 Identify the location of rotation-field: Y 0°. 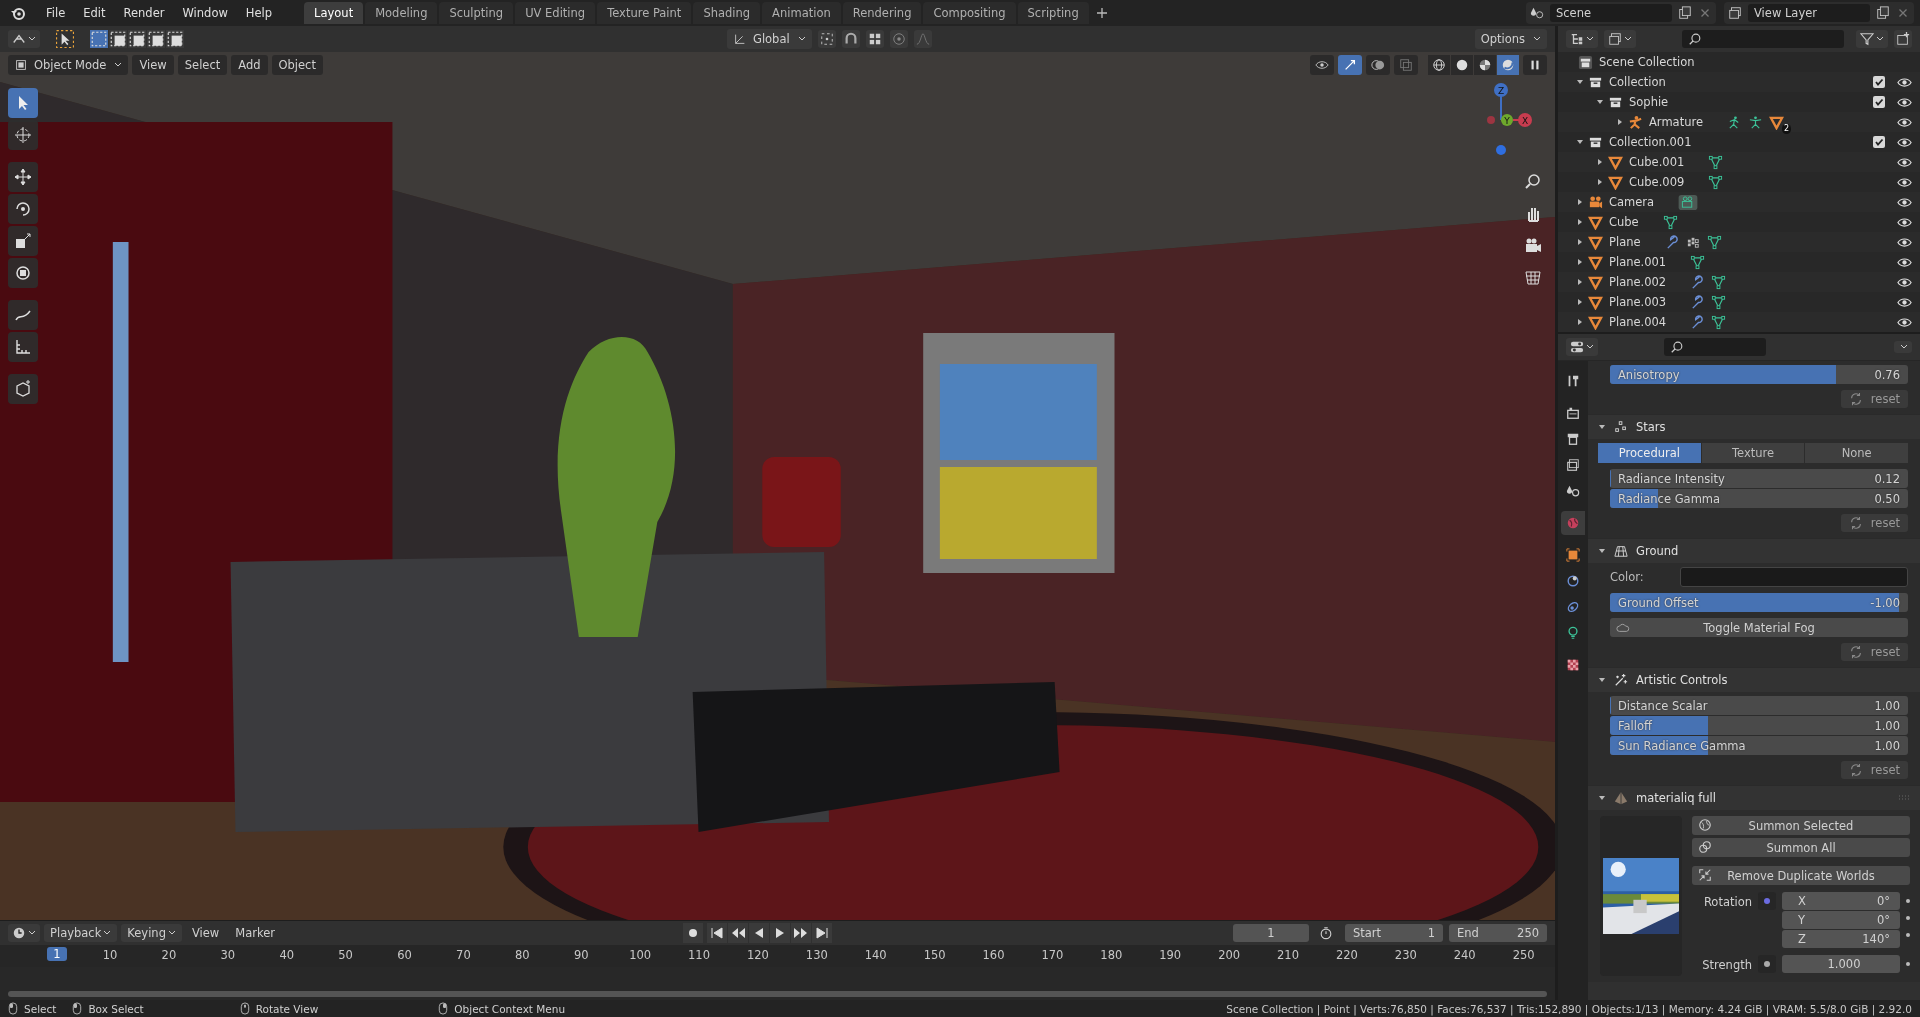
(1841, 920).